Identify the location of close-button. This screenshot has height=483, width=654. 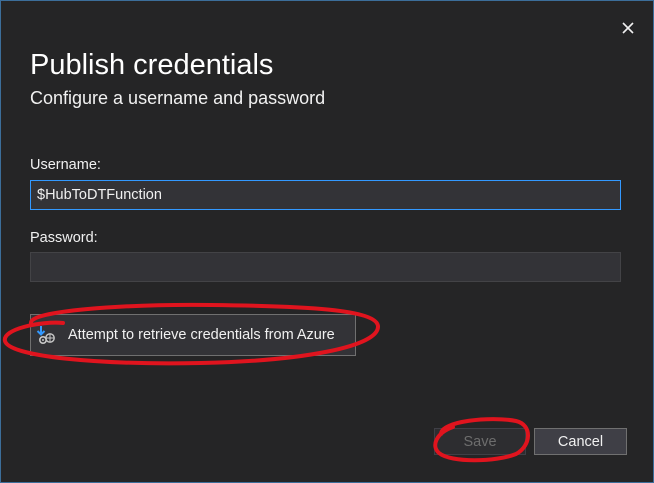
(628, 28).